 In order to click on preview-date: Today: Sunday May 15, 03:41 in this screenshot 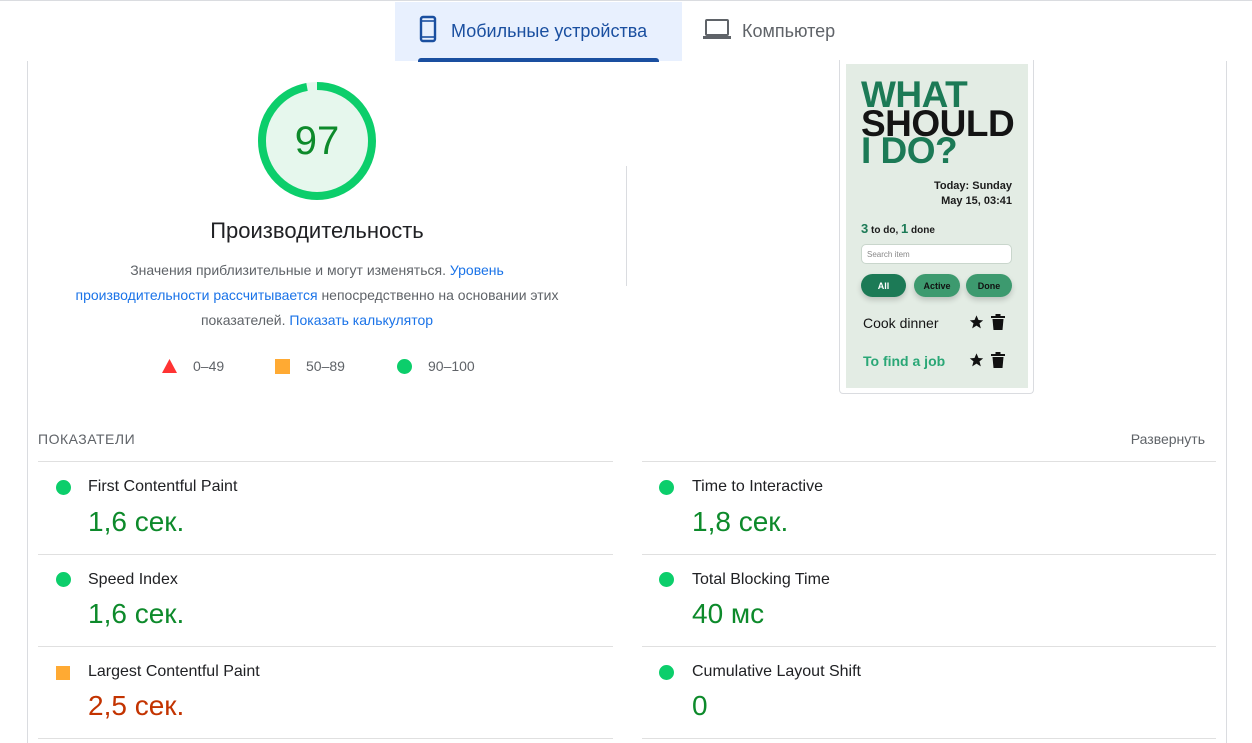, I will do `click(973, 194)`.